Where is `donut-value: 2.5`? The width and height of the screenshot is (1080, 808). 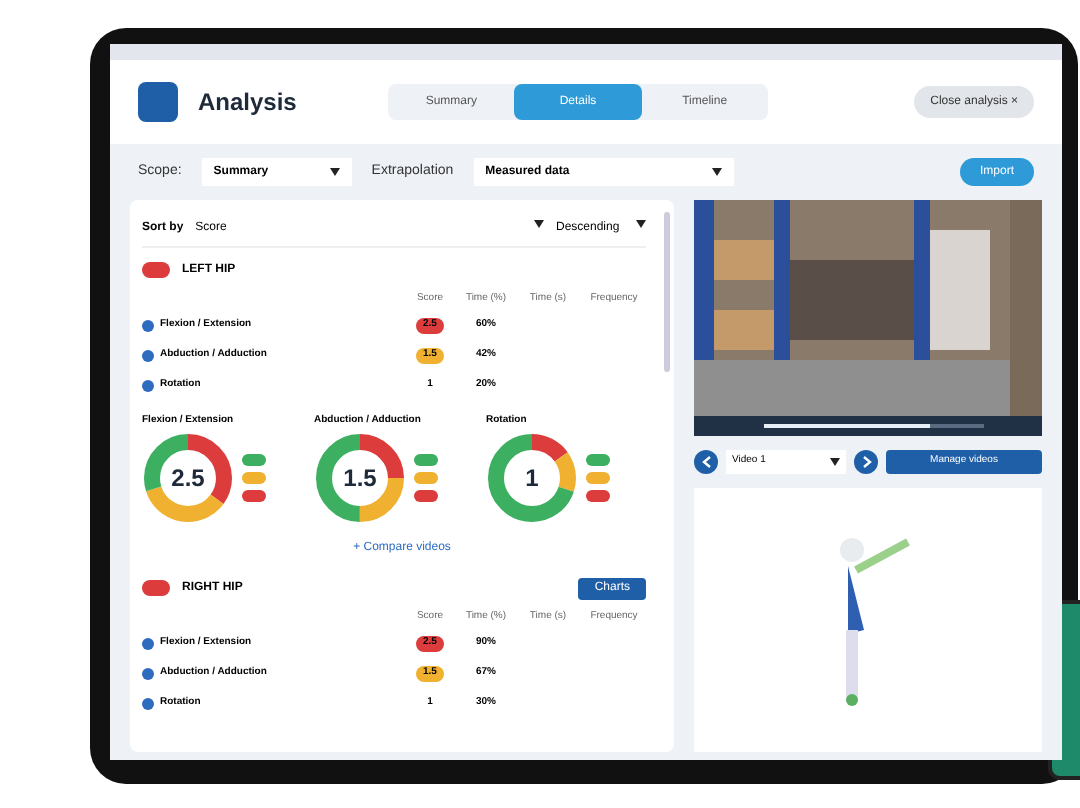 donut-value: 2.5 is located at coordinates (188, 478).